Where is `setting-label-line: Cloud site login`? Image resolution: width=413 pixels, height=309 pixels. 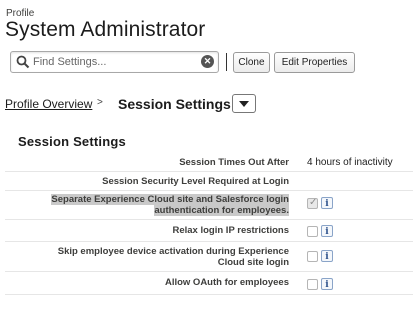 setting-label-line: Cloud site login is located at coordinates (253, 262).